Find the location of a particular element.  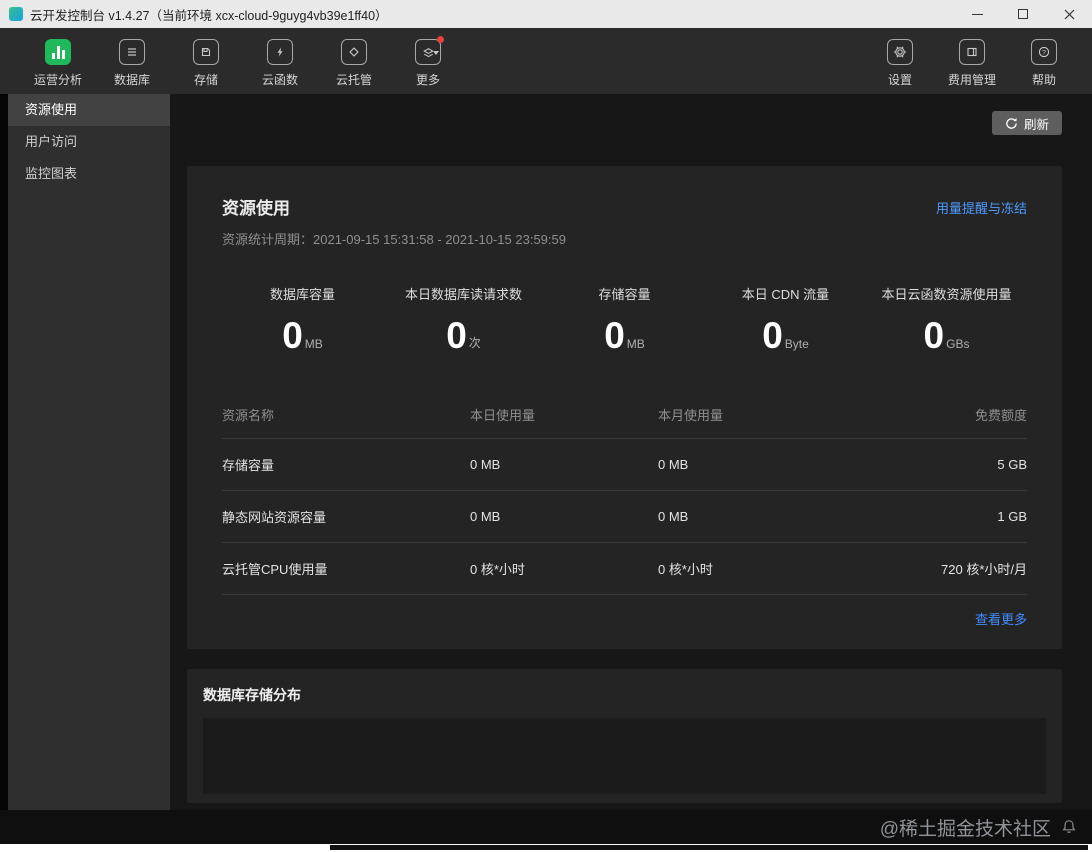

table-row: 云托管CPU使用量 0 核*小时 0 核*小时 720 核*小时/月 is located at coordinates (624, 569).